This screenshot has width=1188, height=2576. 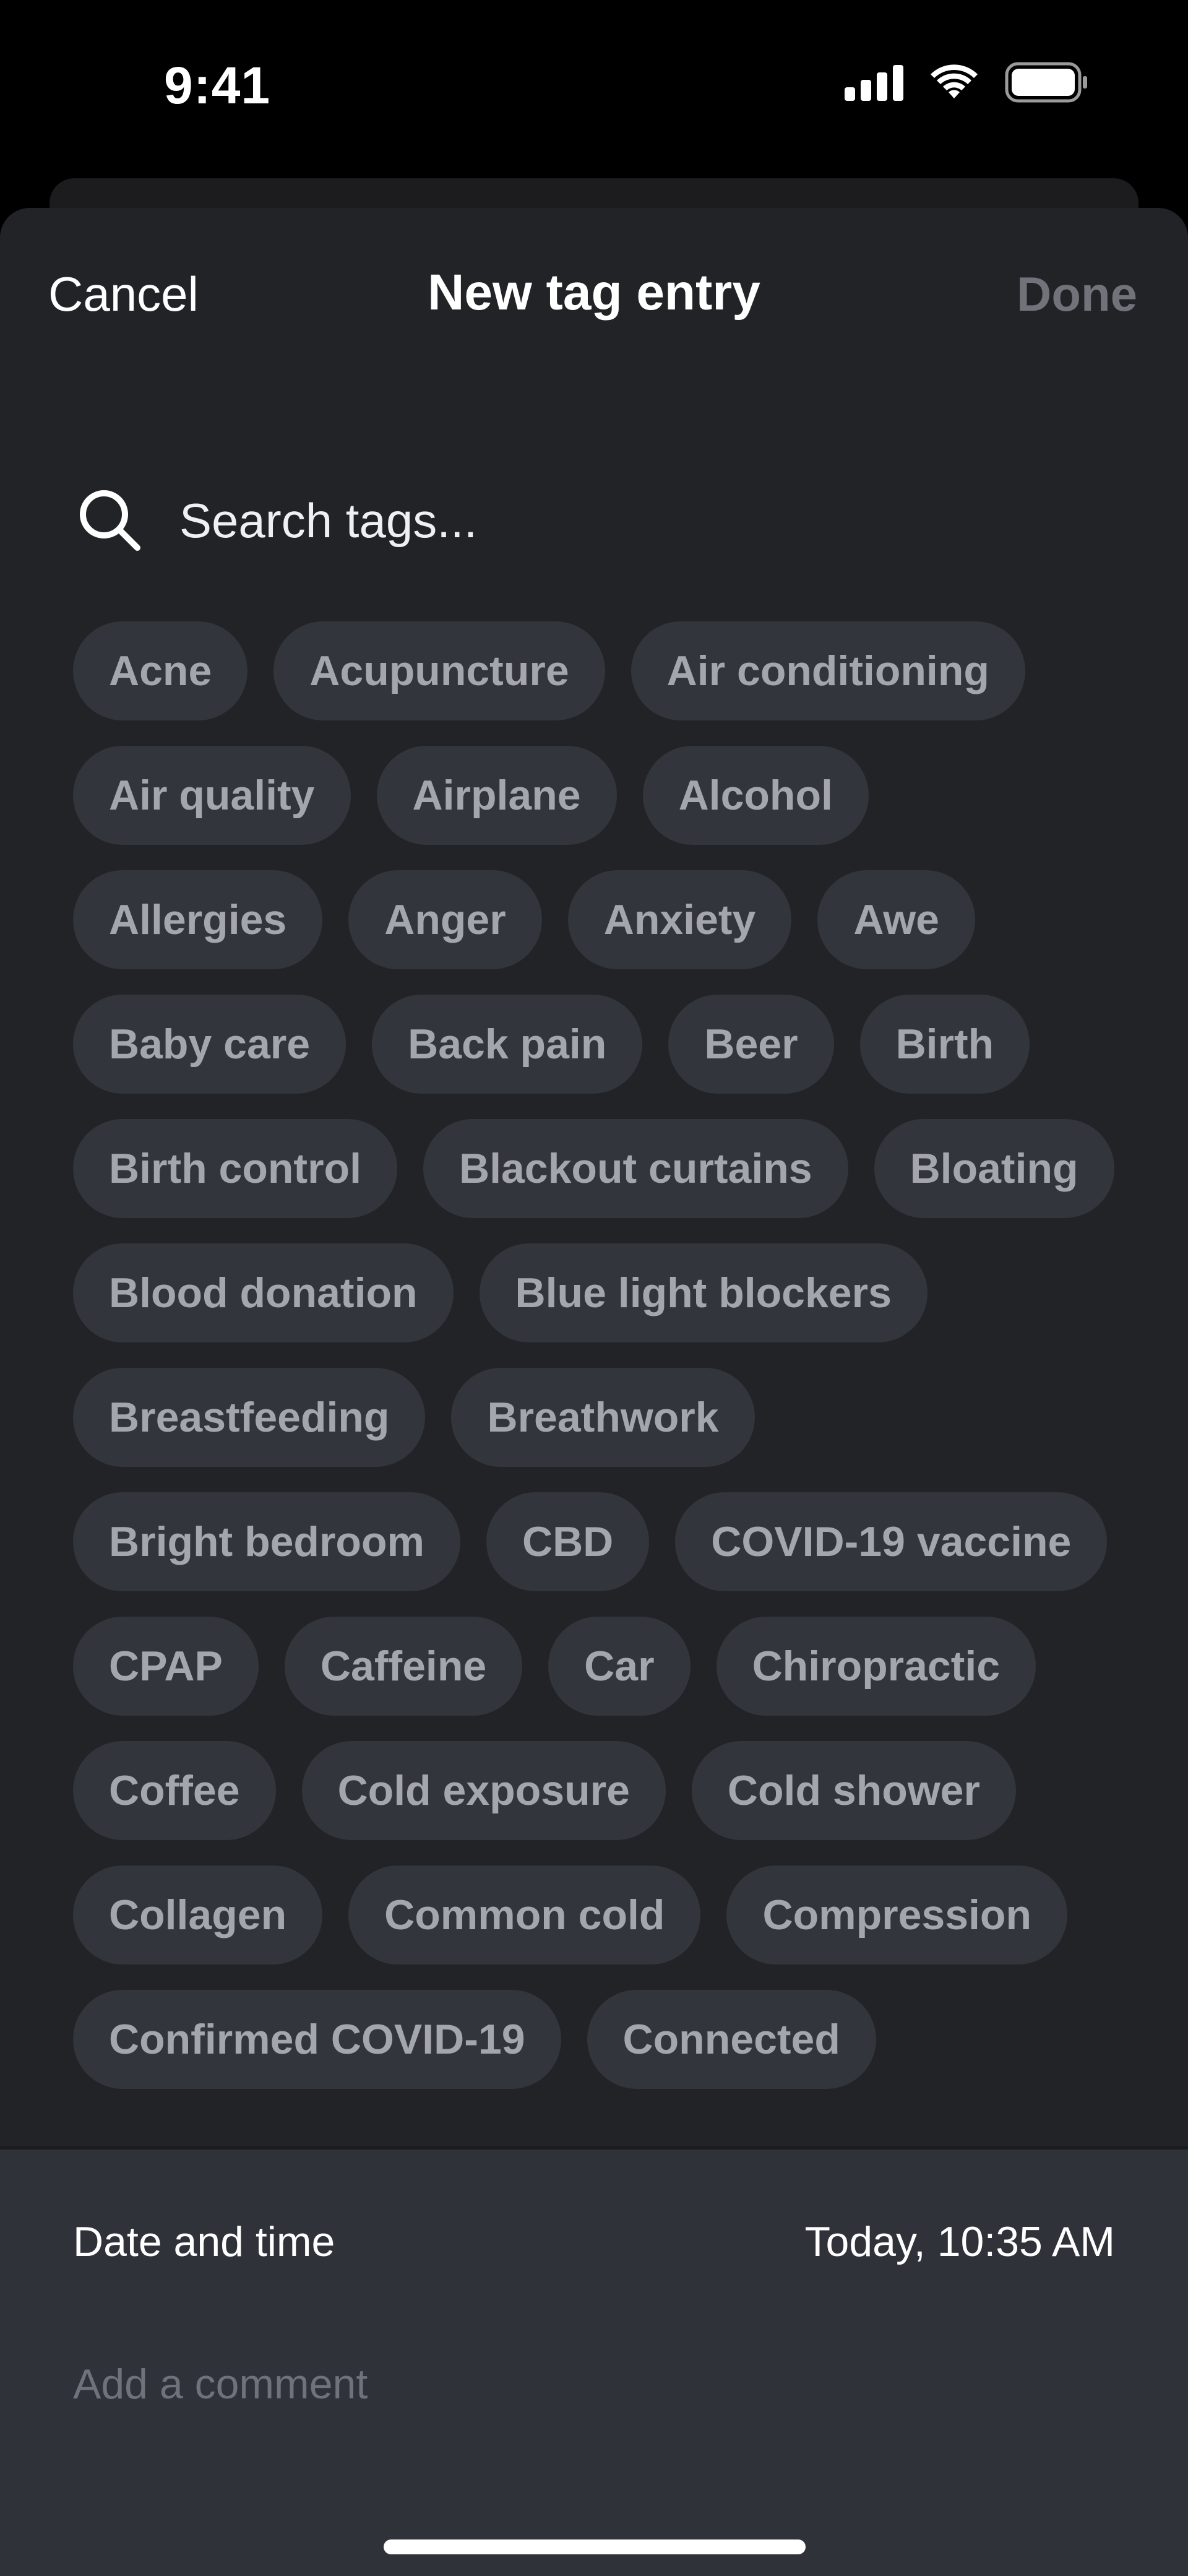 I want to click on tag-chip: Common cold, so click(x=524, y=1914).